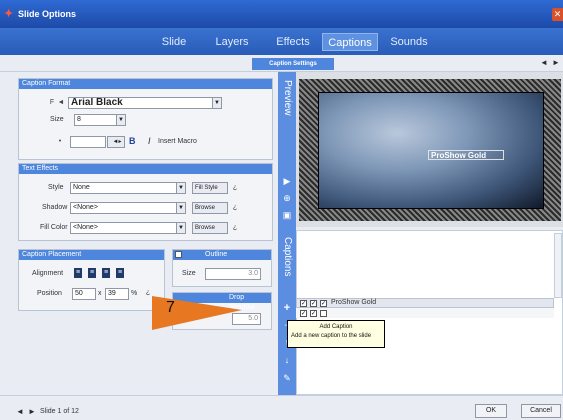 Image resolution: width=563 pixels, height=420 pixels. Describe the element at coordinates (197, 313) in the screenshot. I see `callout-arrow` at that location.